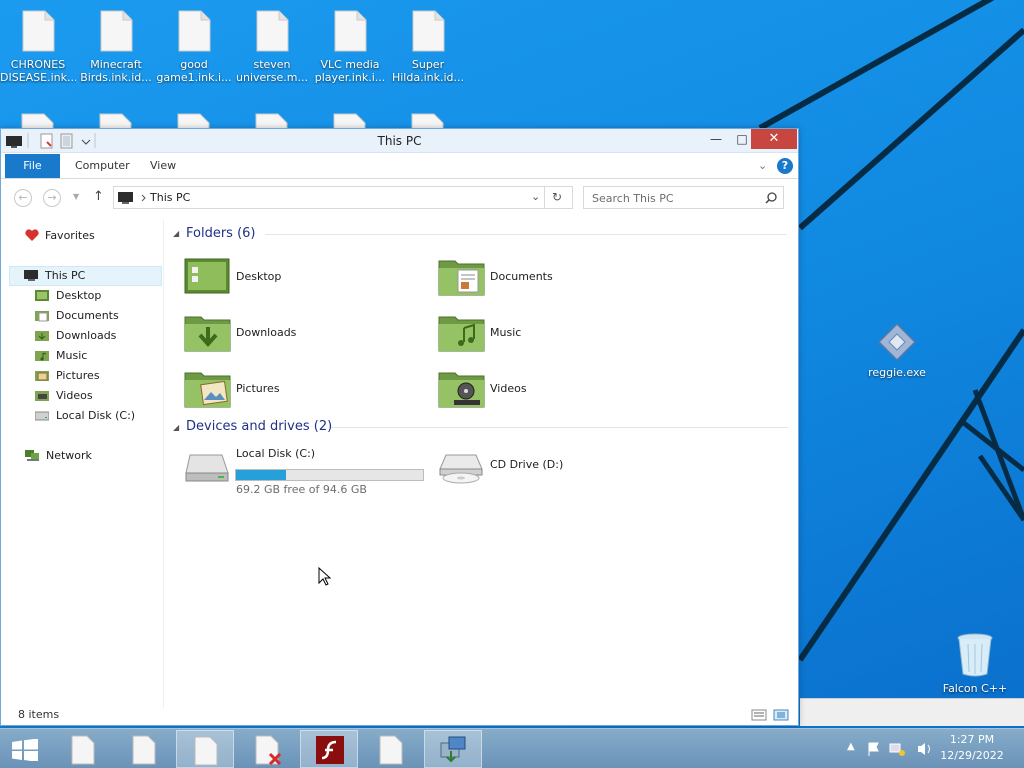 This screenshot has height=768, width=1024. I want to click on folder-label: Downloads, so click(266, 332).